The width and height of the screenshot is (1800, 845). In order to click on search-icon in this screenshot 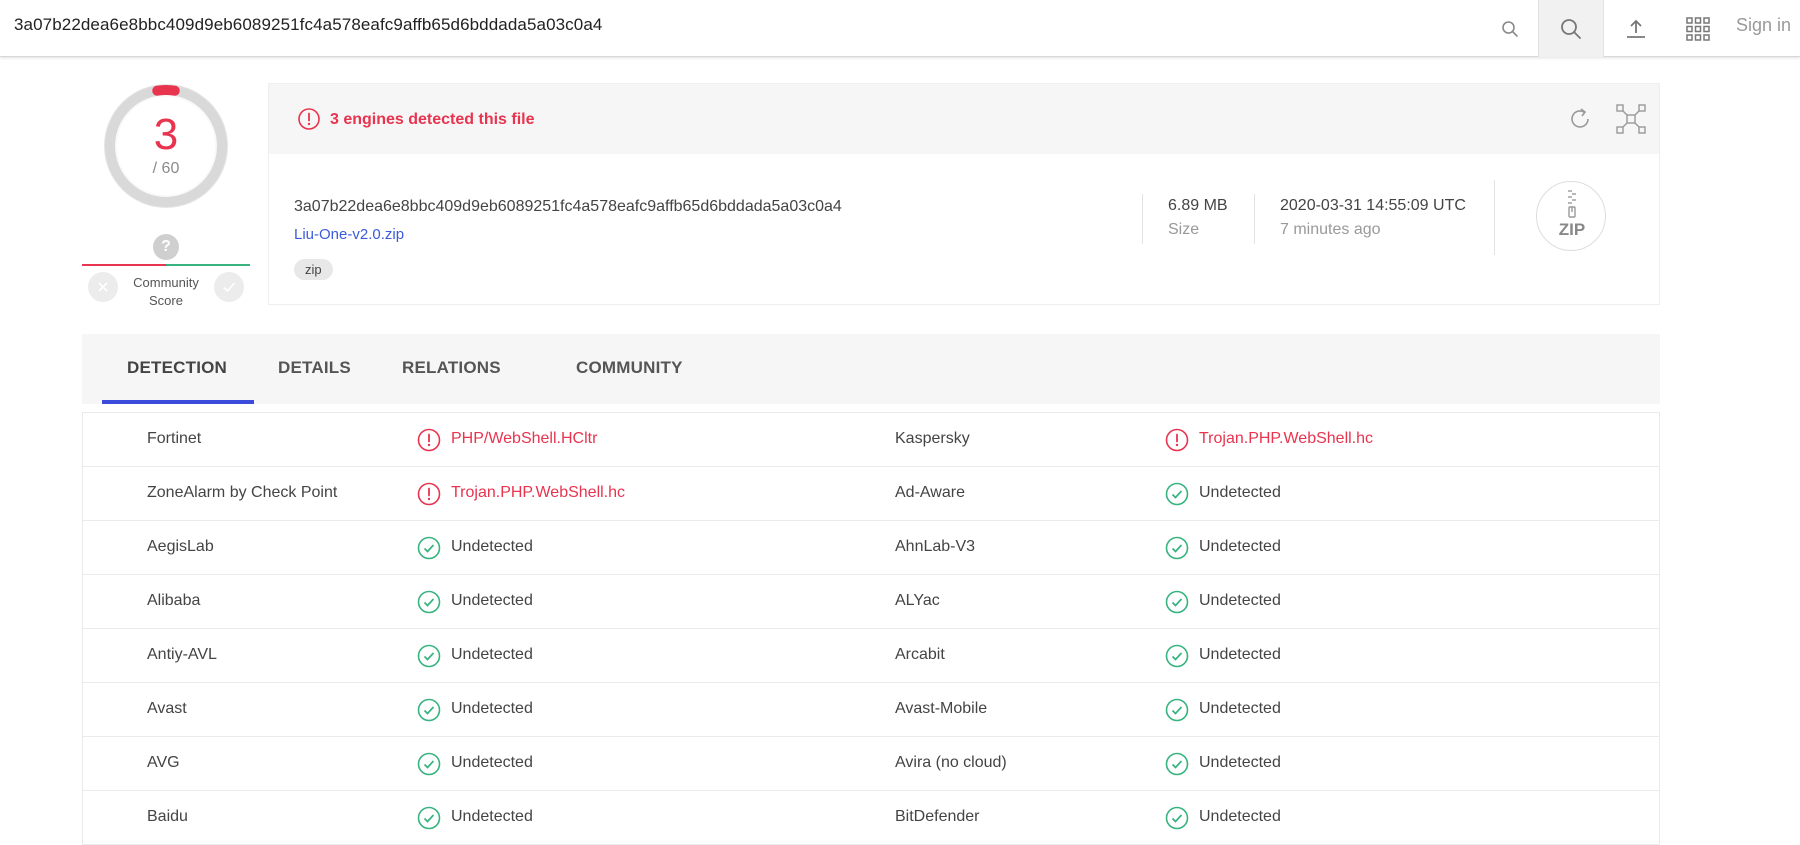, I will do `click(1571, 28)`.